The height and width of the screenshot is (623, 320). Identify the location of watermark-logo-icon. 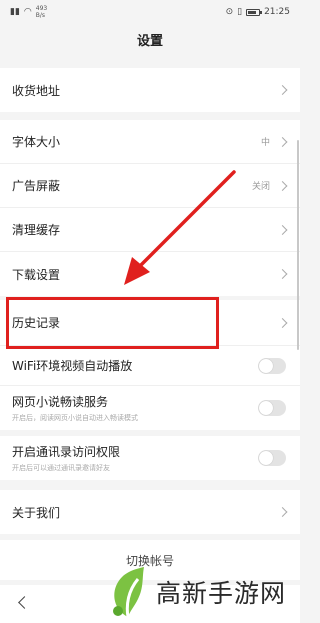
(128, 592).